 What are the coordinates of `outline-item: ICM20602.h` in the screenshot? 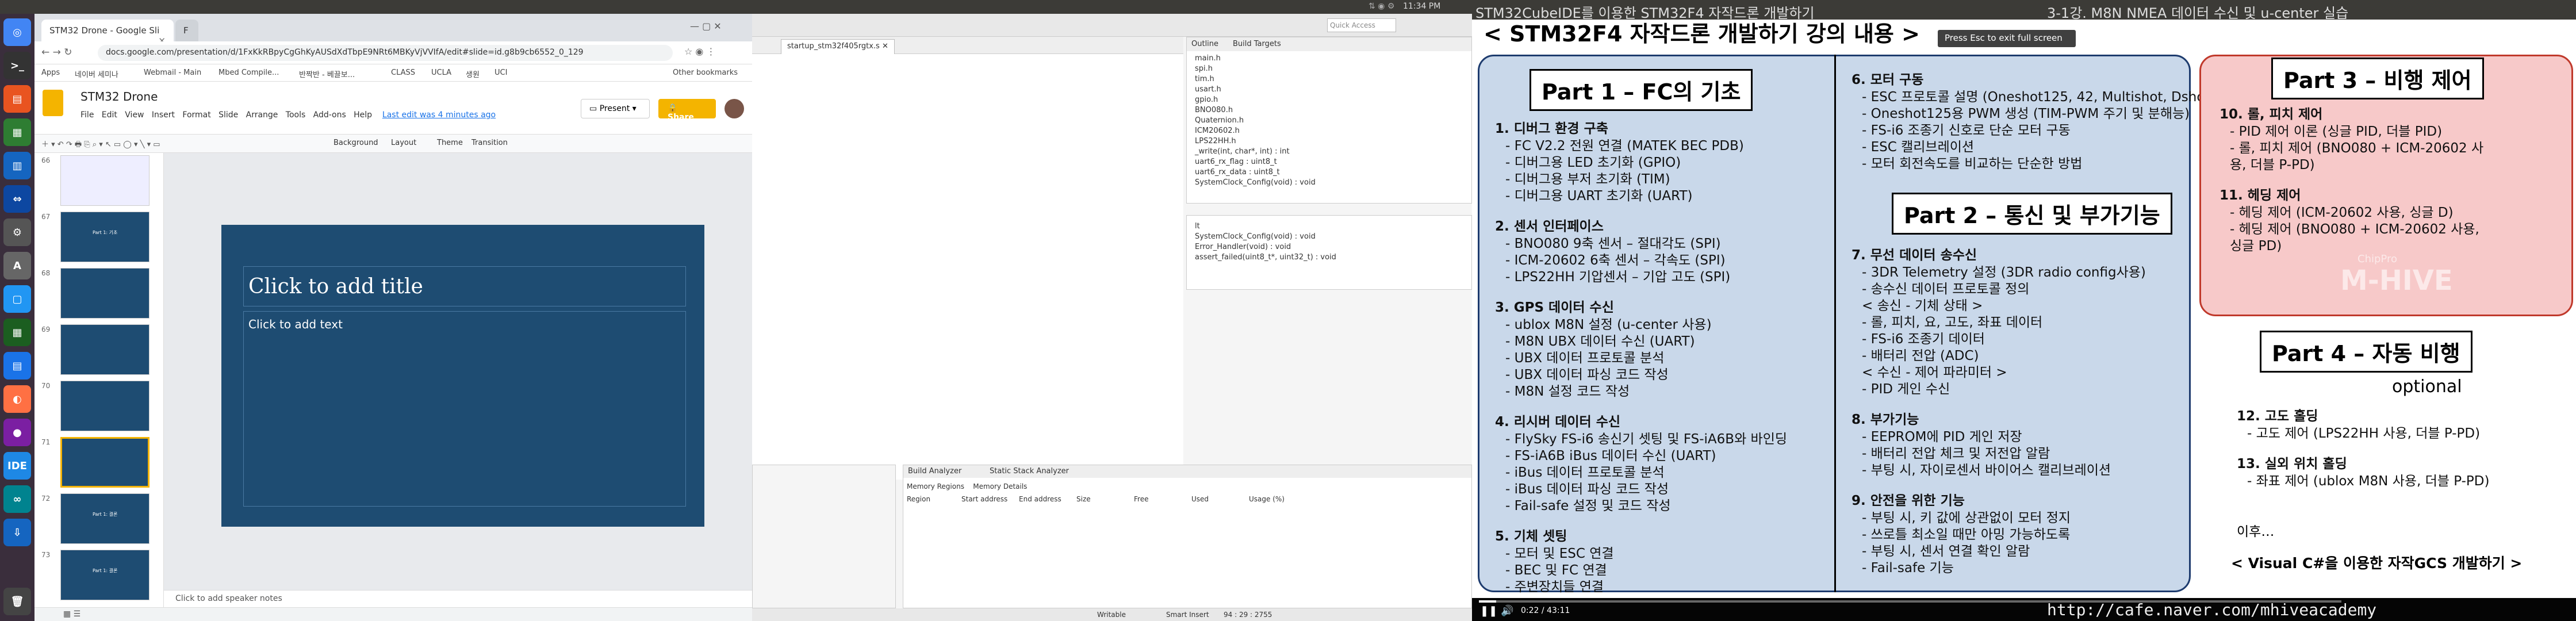 It's located at (1255, 131).